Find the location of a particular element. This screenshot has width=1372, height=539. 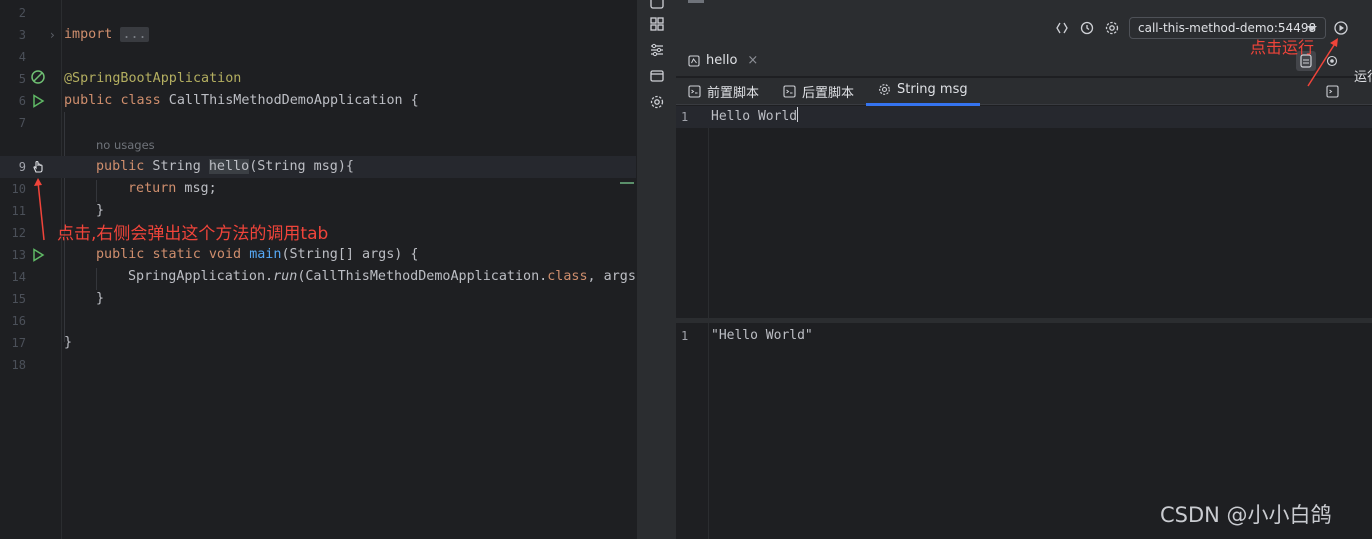

args: , args) is located at coordinates (611, 276).